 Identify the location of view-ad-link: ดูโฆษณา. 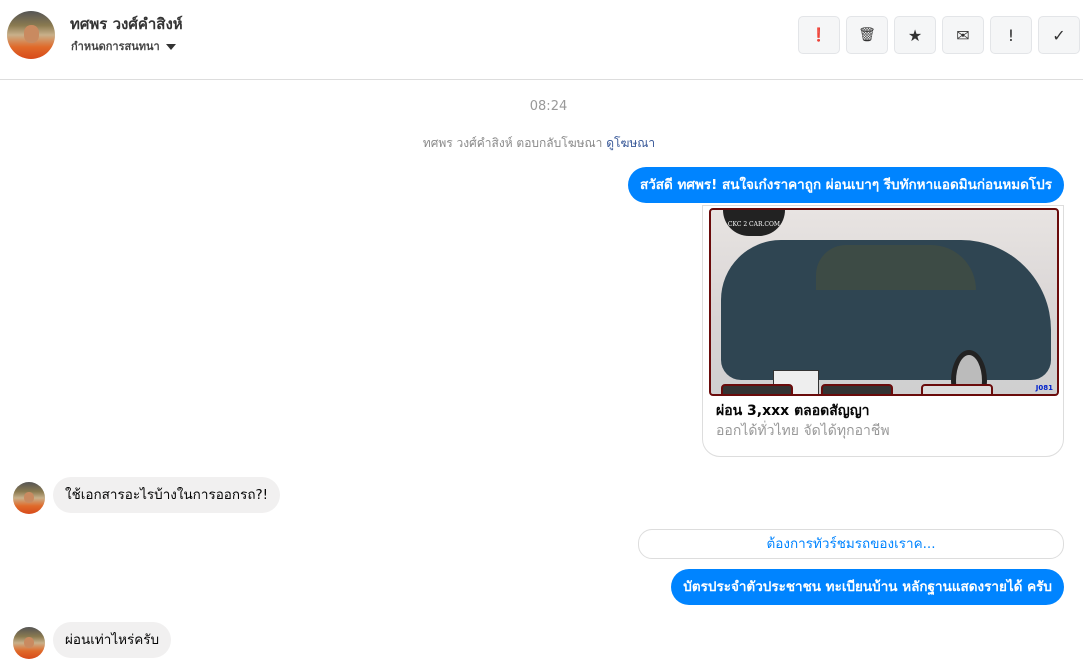
(630, 143).